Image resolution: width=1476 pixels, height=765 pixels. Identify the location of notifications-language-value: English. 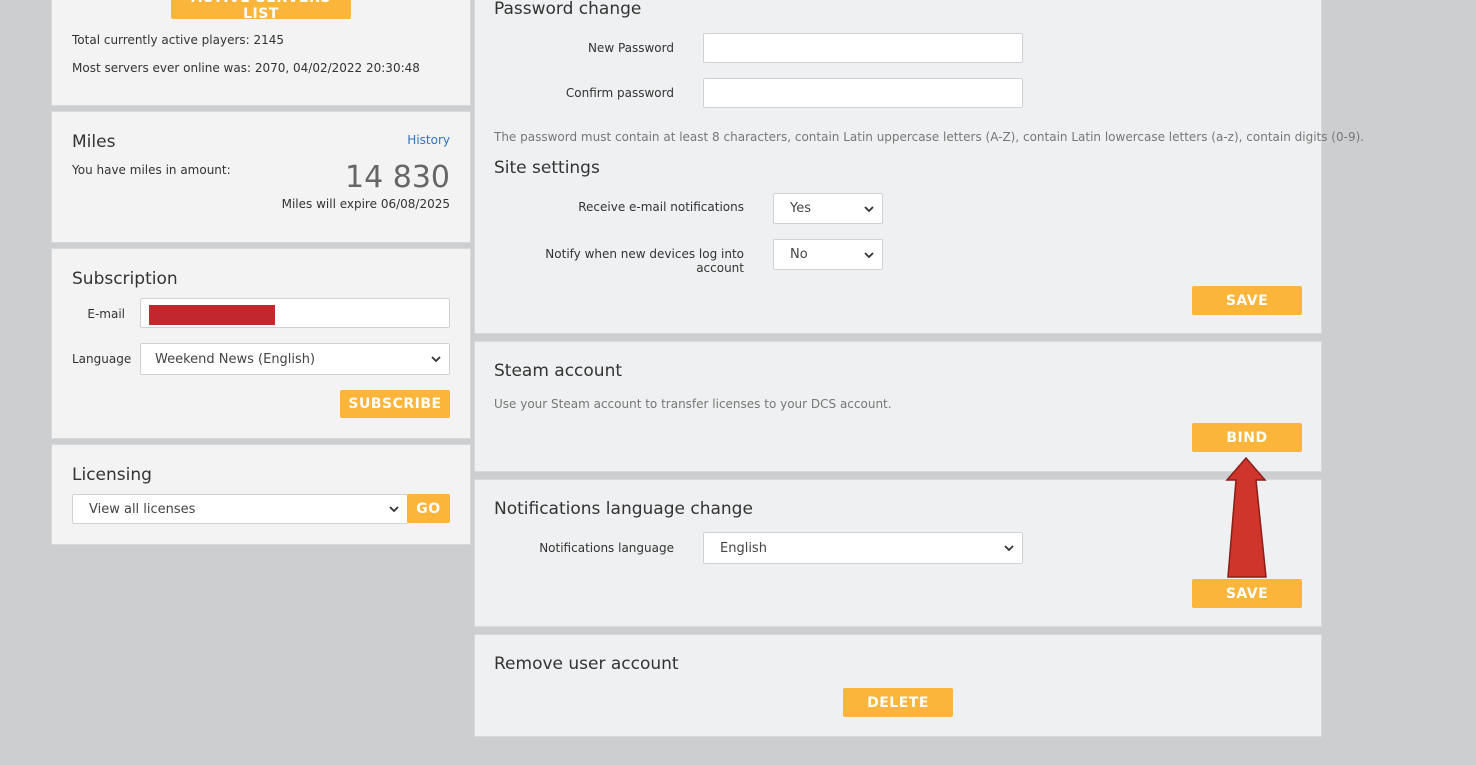
(743, 548).